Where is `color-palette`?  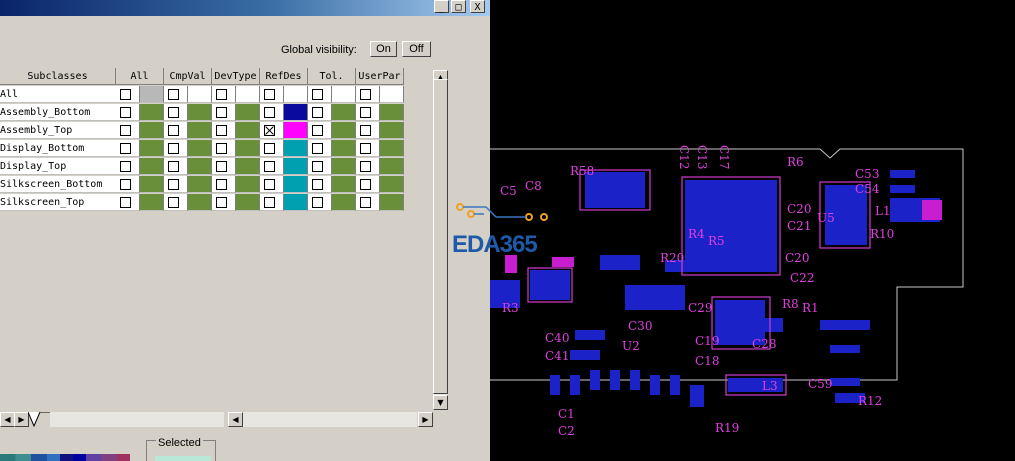
color-palette is located at coordinates (65, 452).